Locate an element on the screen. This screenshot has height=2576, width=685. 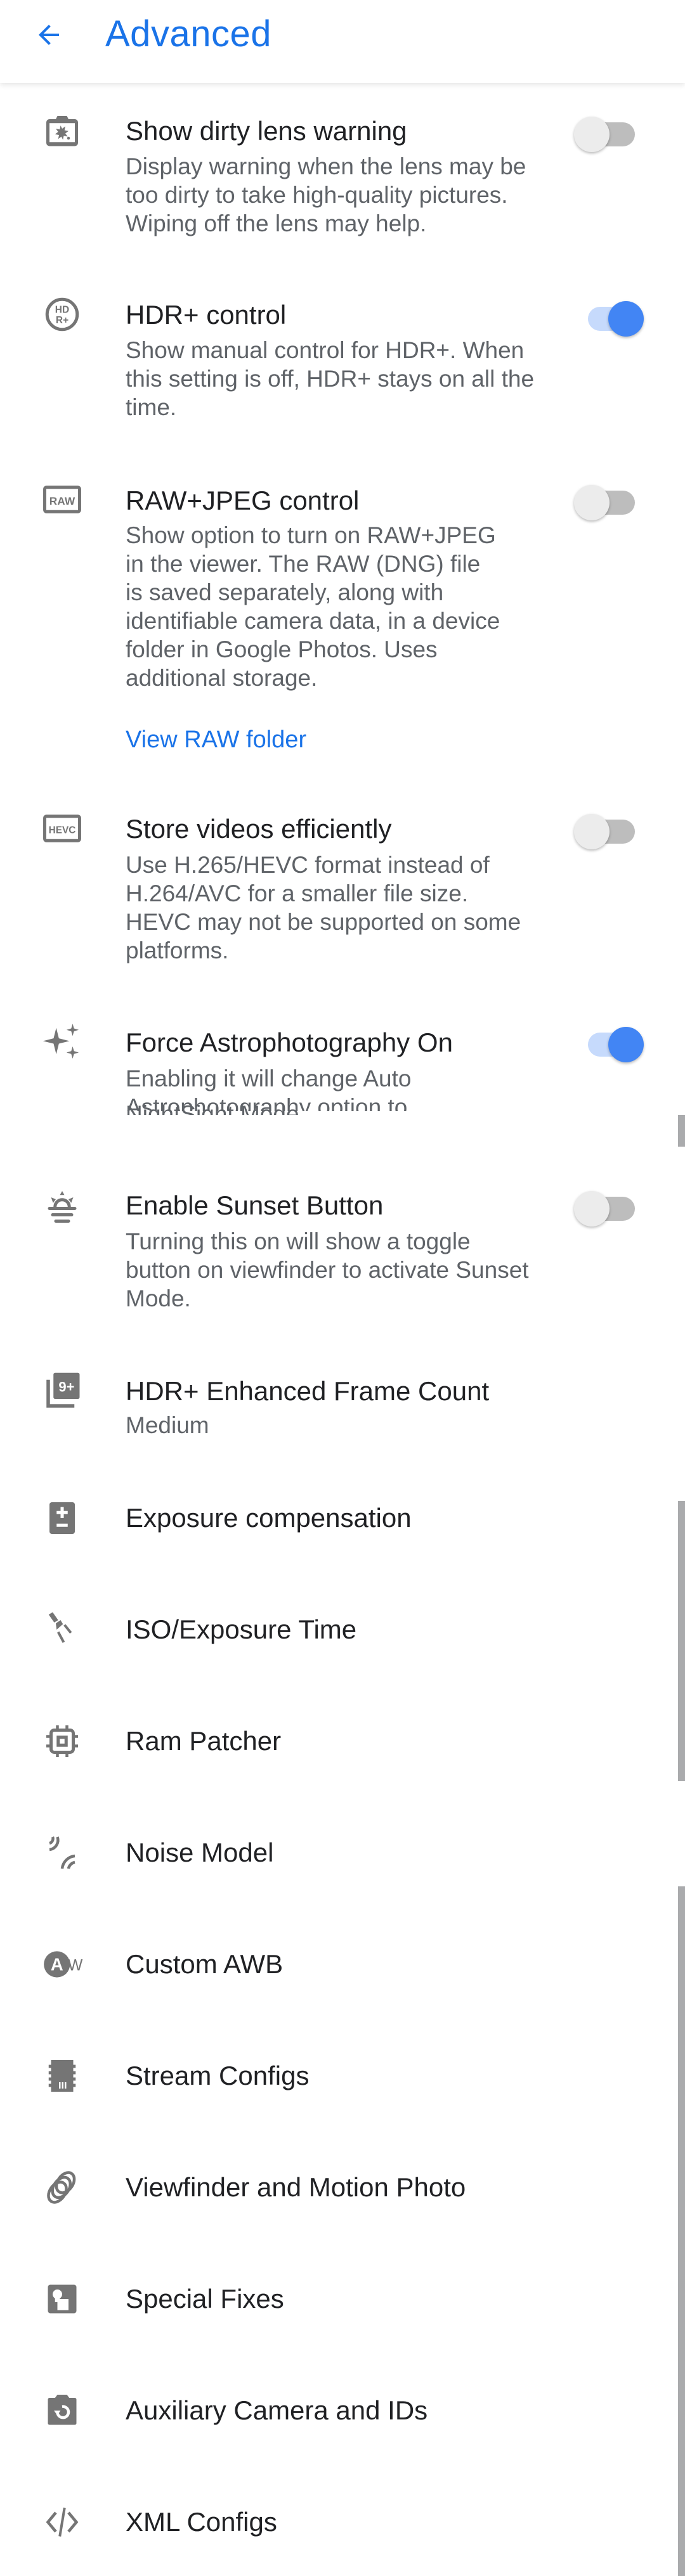
svg-text: W is located at coordinates (76, 1965).